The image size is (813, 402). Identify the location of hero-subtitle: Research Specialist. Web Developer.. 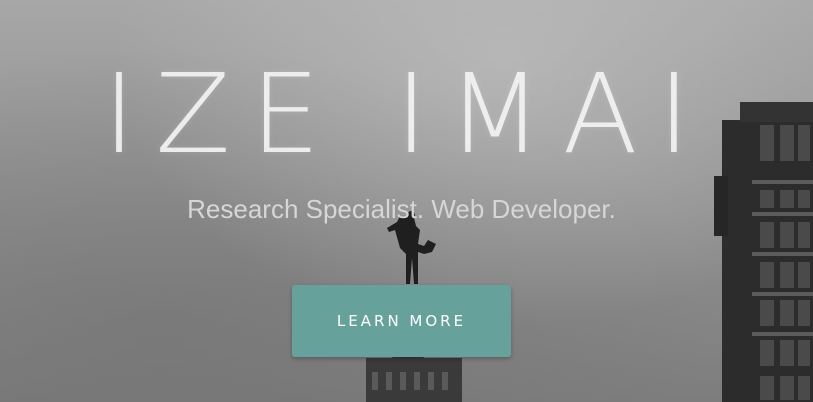
(401, 209).